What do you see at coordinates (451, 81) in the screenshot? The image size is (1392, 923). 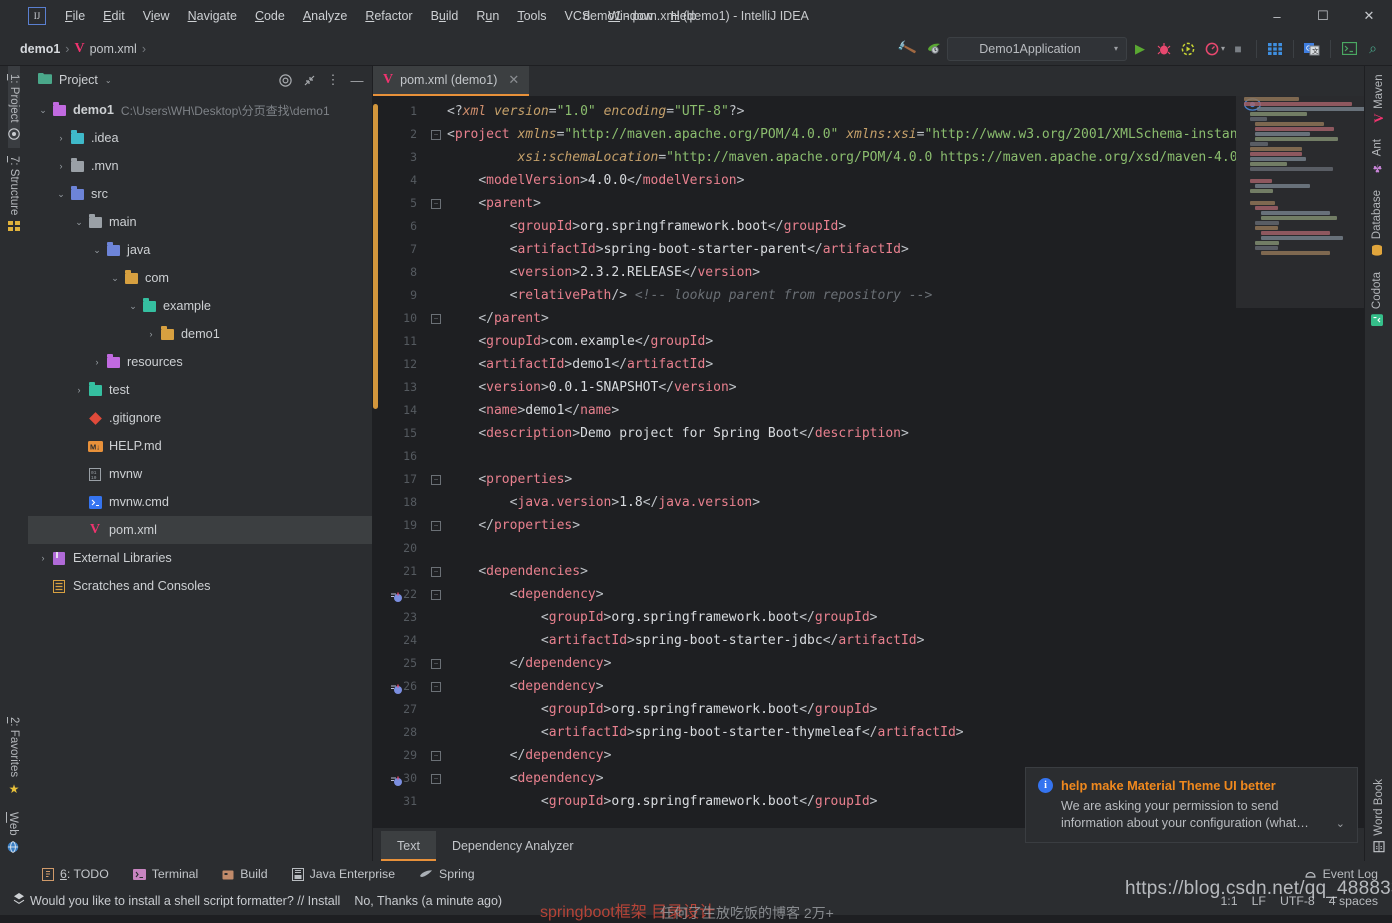 I see `editor-tab-pom-xml: V pom.xml (demo1) ✕` at bounding box center [451, 81].